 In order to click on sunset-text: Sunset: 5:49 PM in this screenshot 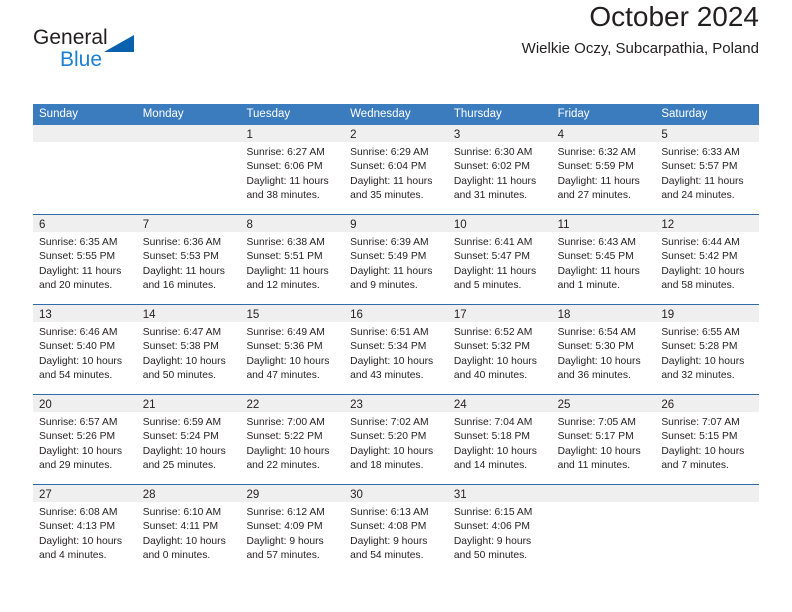, I will do `click(388, 257)`.